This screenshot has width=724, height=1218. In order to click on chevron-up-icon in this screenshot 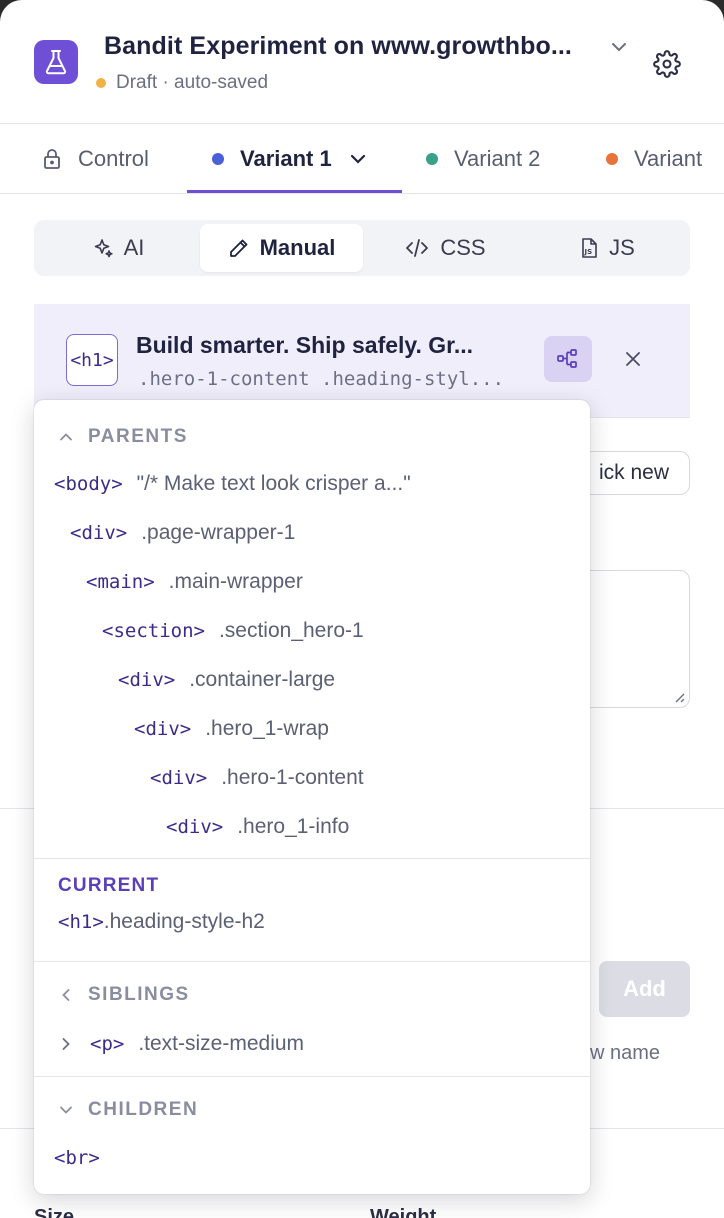, I will do `click(66, 437)`.